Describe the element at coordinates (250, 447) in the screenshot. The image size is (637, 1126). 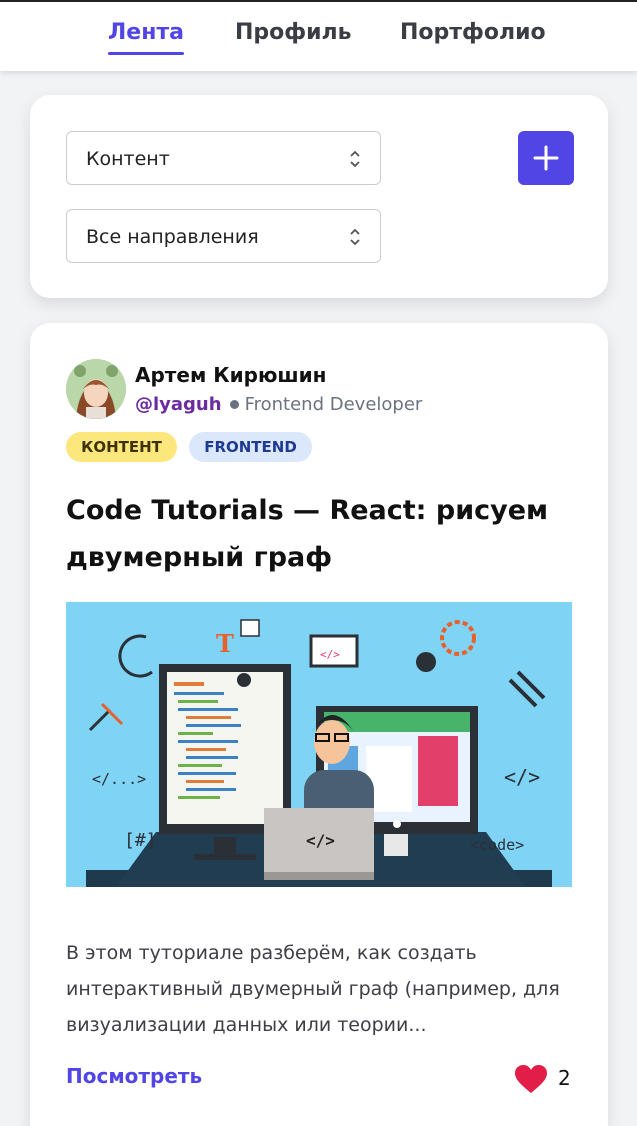
I see `badge-frontend: FRONTEND` at that location.